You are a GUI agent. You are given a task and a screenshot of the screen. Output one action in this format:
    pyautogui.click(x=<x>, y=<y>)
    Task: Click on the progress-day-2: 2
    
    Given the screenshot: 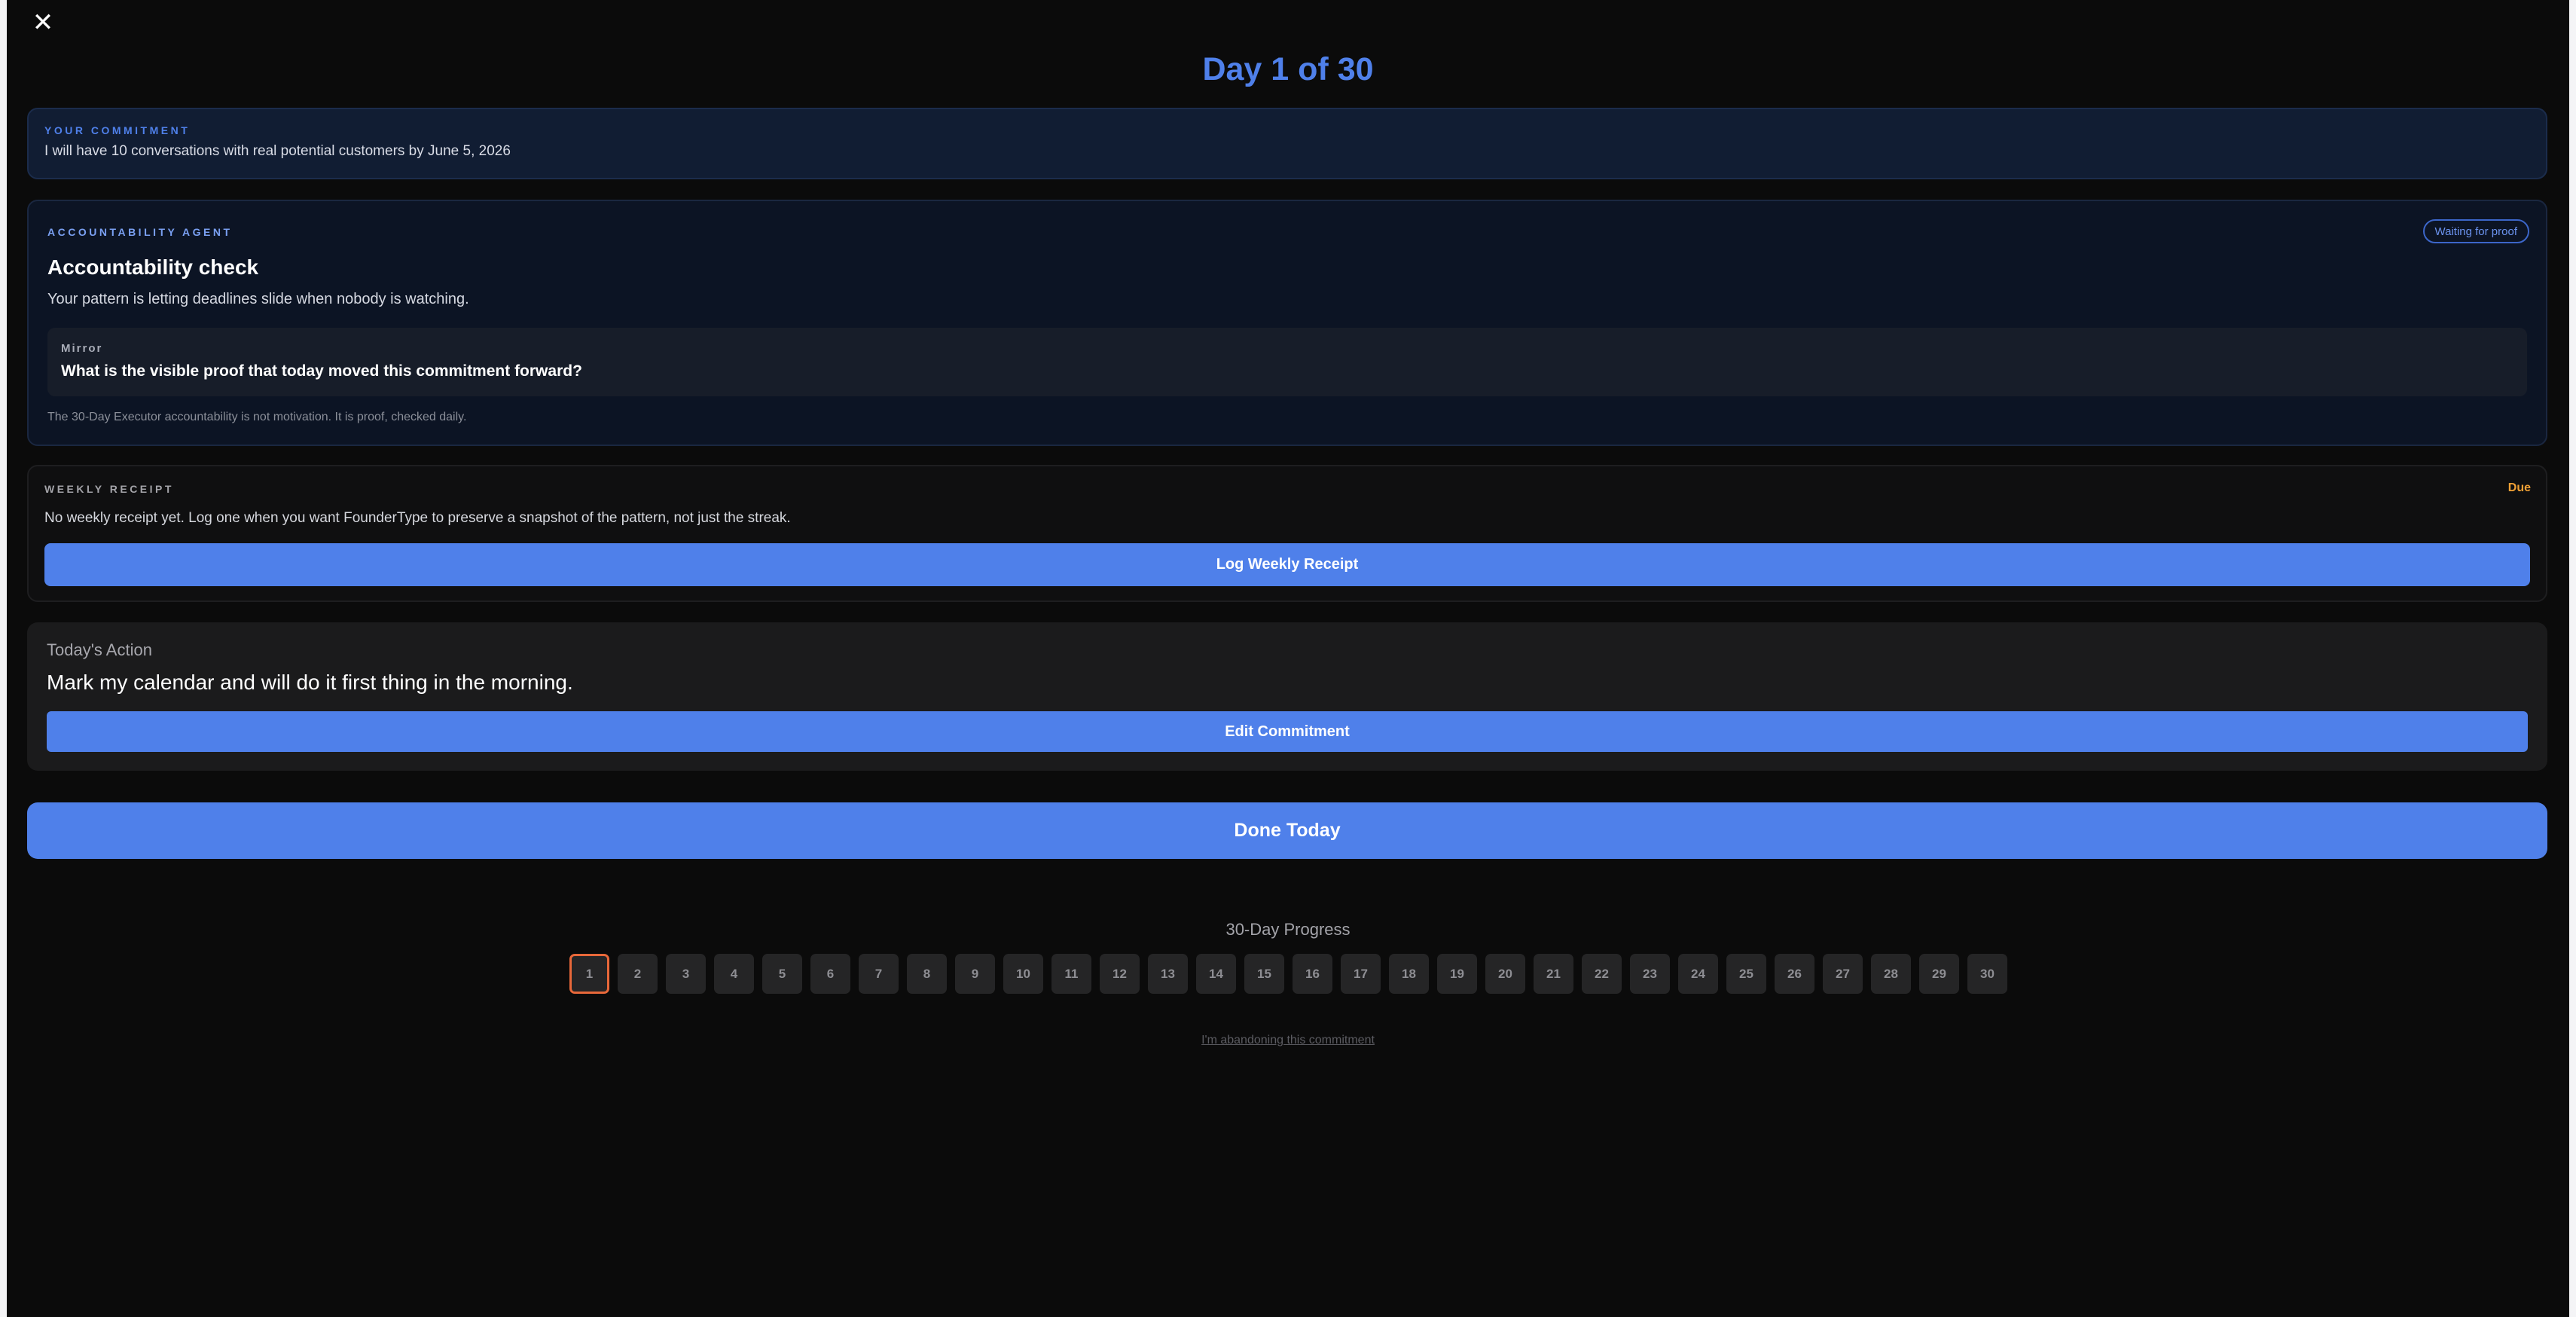 What is the action you would take?
    pyautogui.click(x=638, y=974)
    